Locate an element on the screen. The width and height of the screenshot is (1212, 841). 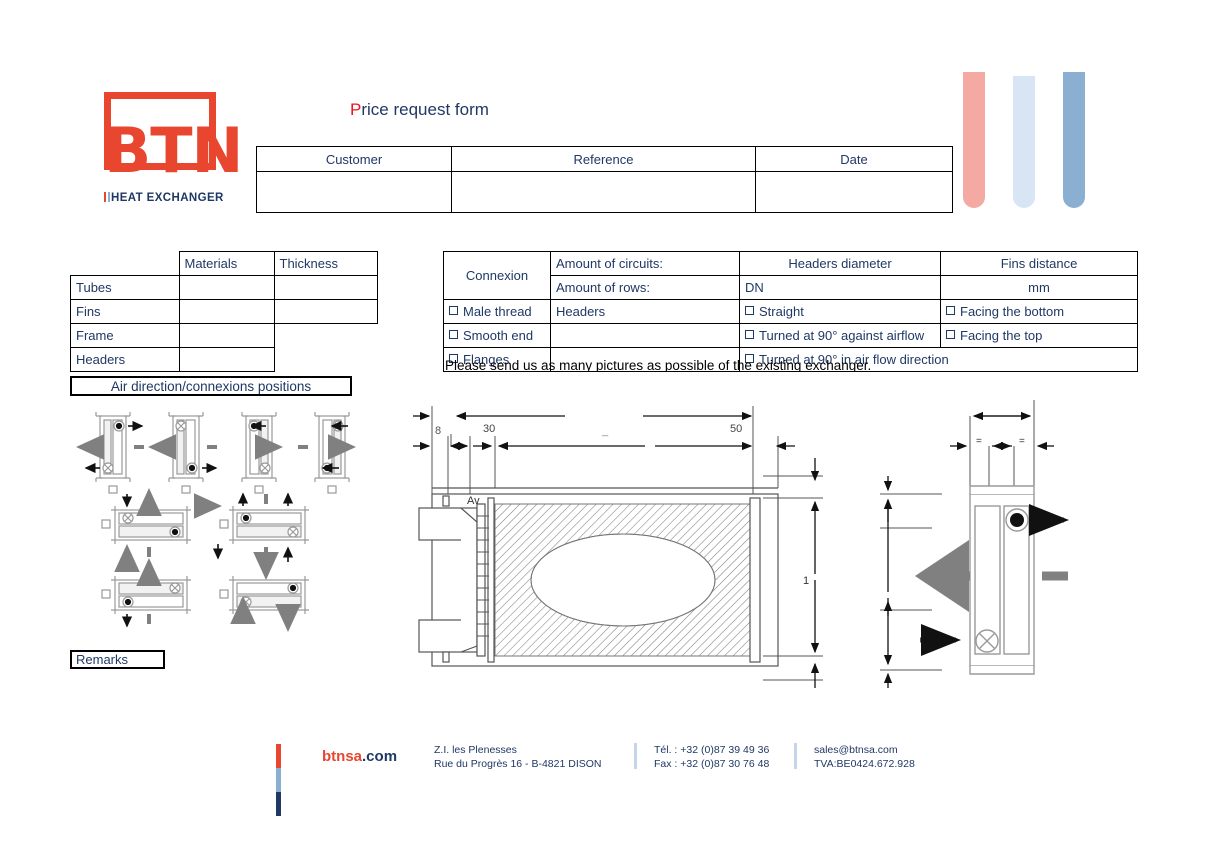
footer-logo-bars is located at coordinates (279, 780).